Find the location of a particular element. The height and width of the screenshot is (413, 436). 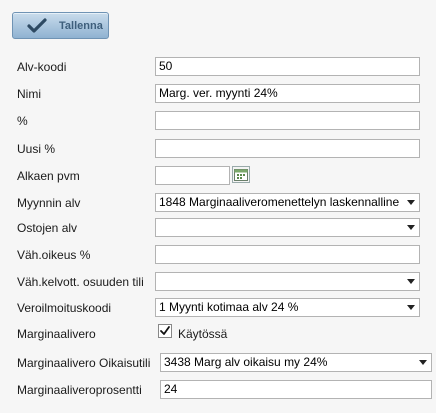

calendar-icon is located at coordinates (241, 174).